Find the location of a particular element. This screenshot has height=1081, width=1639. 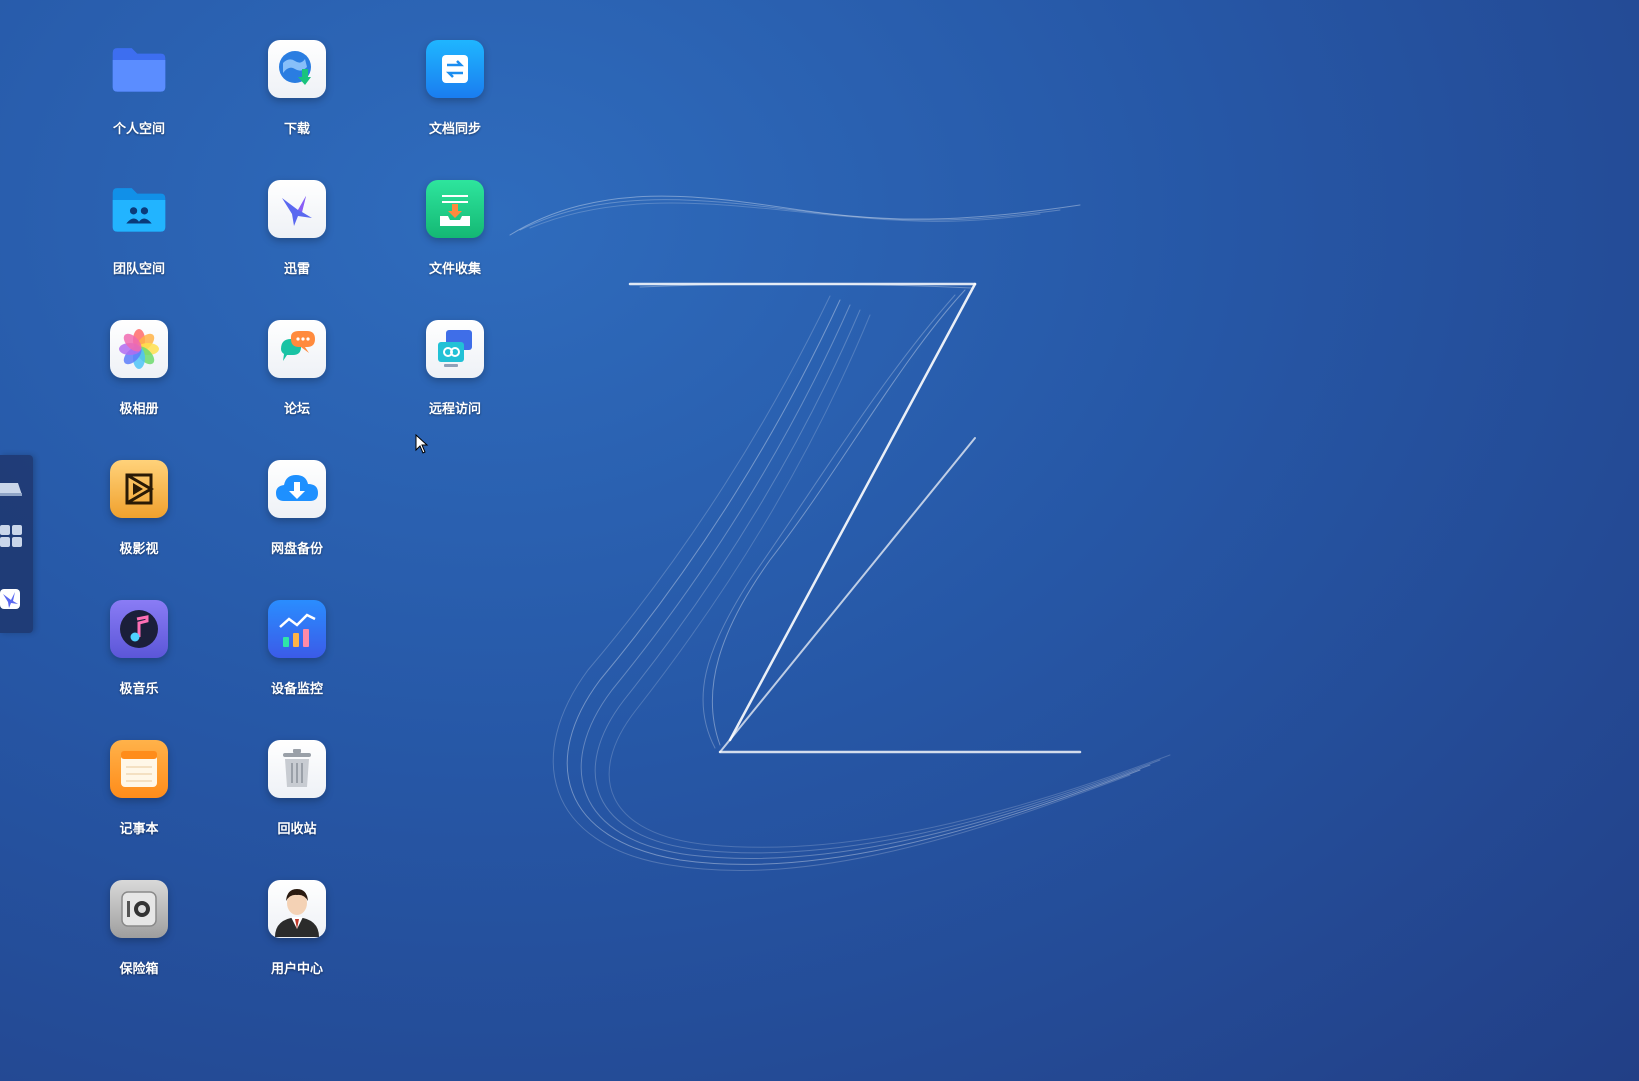

film-icon is located at coordinates (139, 489).